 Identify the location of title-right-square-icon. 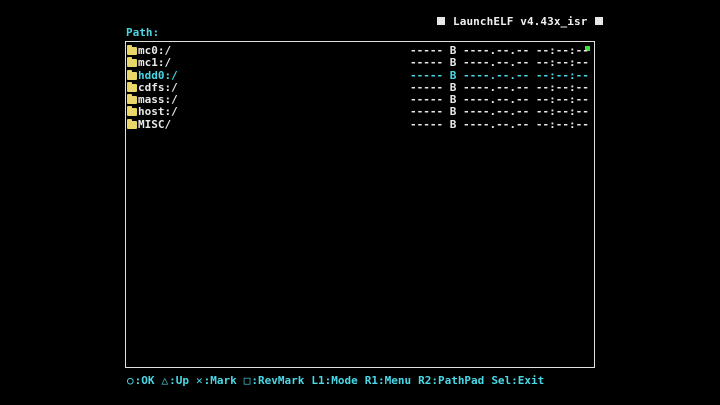
(599, 21).